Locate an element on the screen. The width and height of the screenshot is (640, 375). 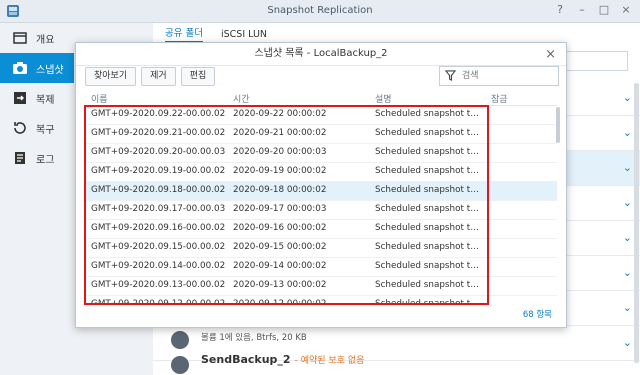
dialog-title: 스냅샷 목록 - LocalBackup_2 is located at coordinates (321, 54).